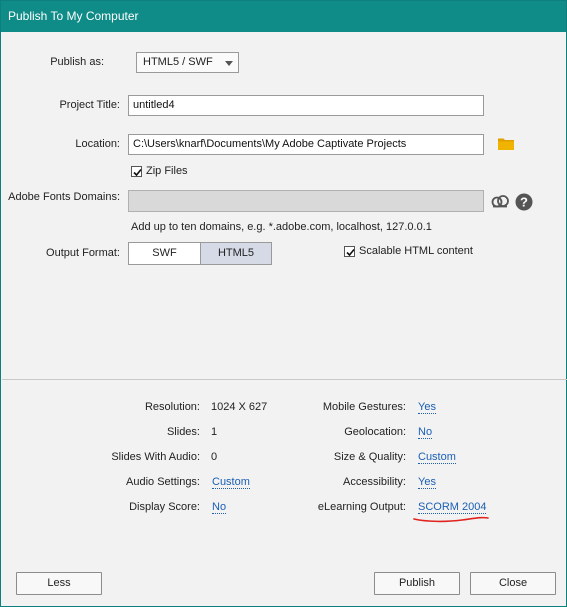 The height and width of the screenshot is (607, 567). What do you see at coordinates (375, 432) in the screenshot?
I see `geolocation-label: Geolocation:` at bounding box center [375, 432].